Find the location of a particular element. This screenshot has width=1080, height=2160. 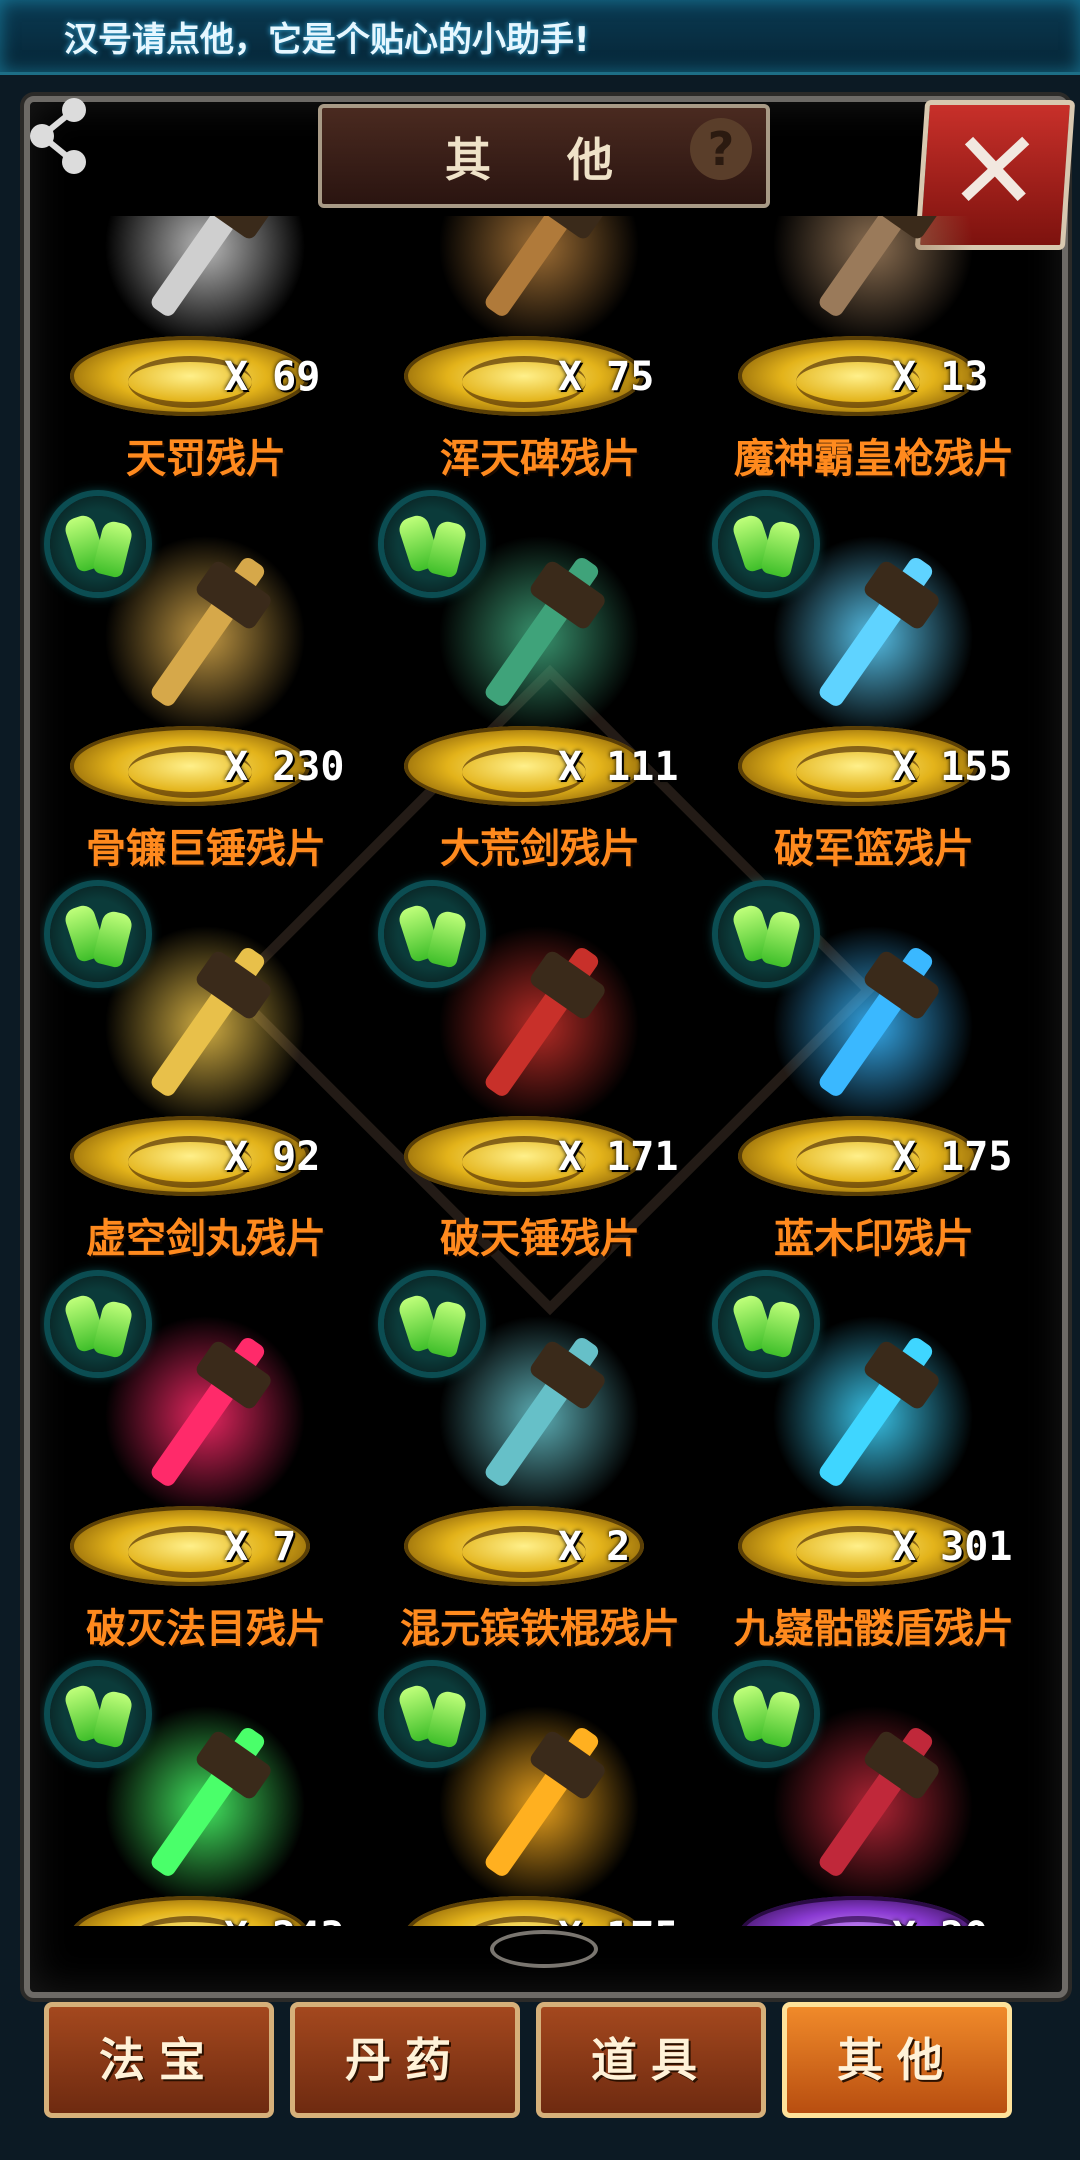

item-name: 破军篮残片 is located at coordinates (874, 849).